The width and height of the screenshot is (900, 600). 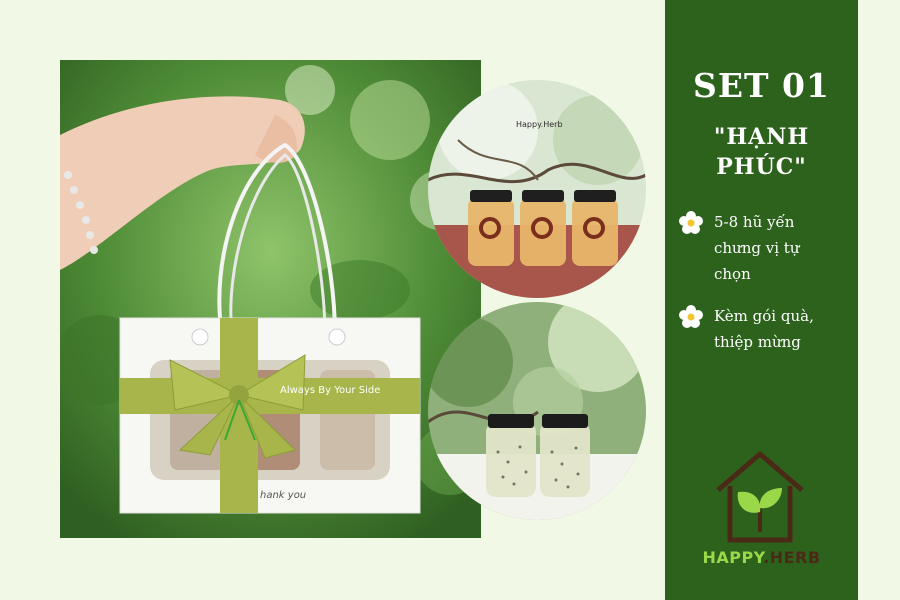 I want to click on brand-name-herb: .HERB, so click(x=792, y=557).